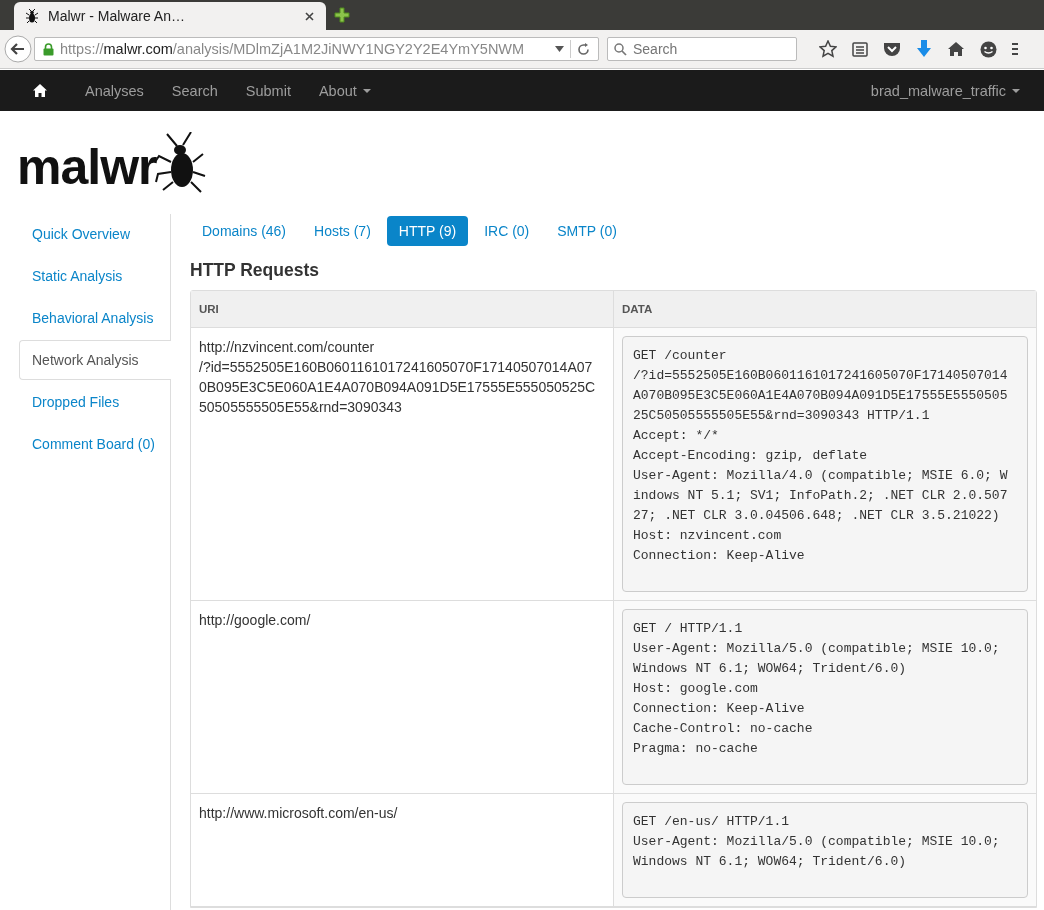 The height and width of the screenshot is (910, 1044). What do you see at coordinates (583, 49) in the screenshot?
I see `reload-icon` at bounding box center [583, 49].